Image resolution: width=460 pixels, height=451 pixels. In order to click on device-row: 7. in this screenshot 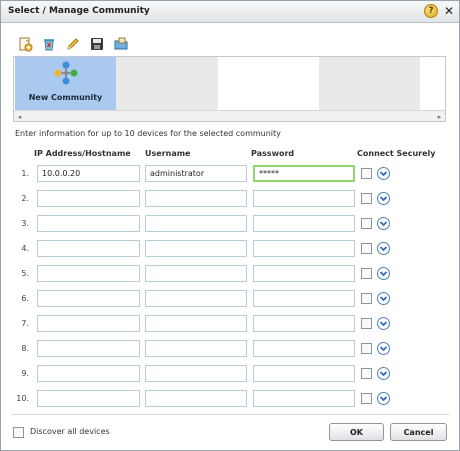, I will do `click(230, 324)`.